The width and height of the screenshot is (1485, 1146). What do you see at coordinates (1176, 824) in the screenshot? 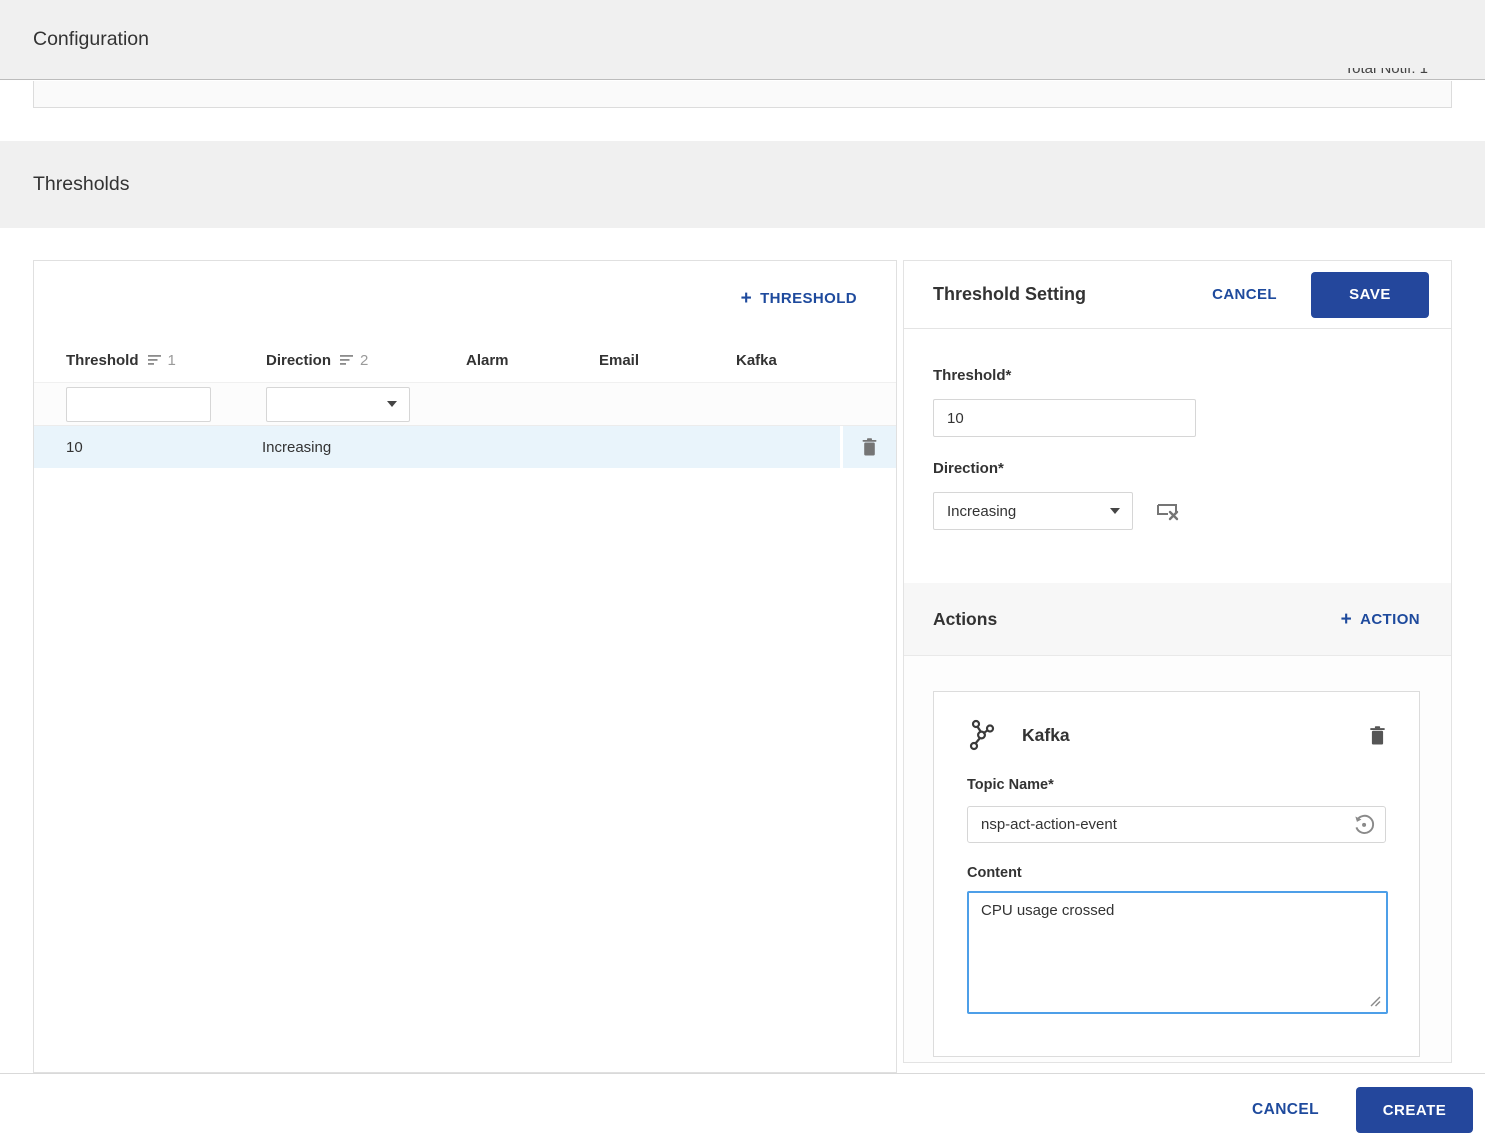
I see `topic-name-input` at bounding box center [1176, 824].